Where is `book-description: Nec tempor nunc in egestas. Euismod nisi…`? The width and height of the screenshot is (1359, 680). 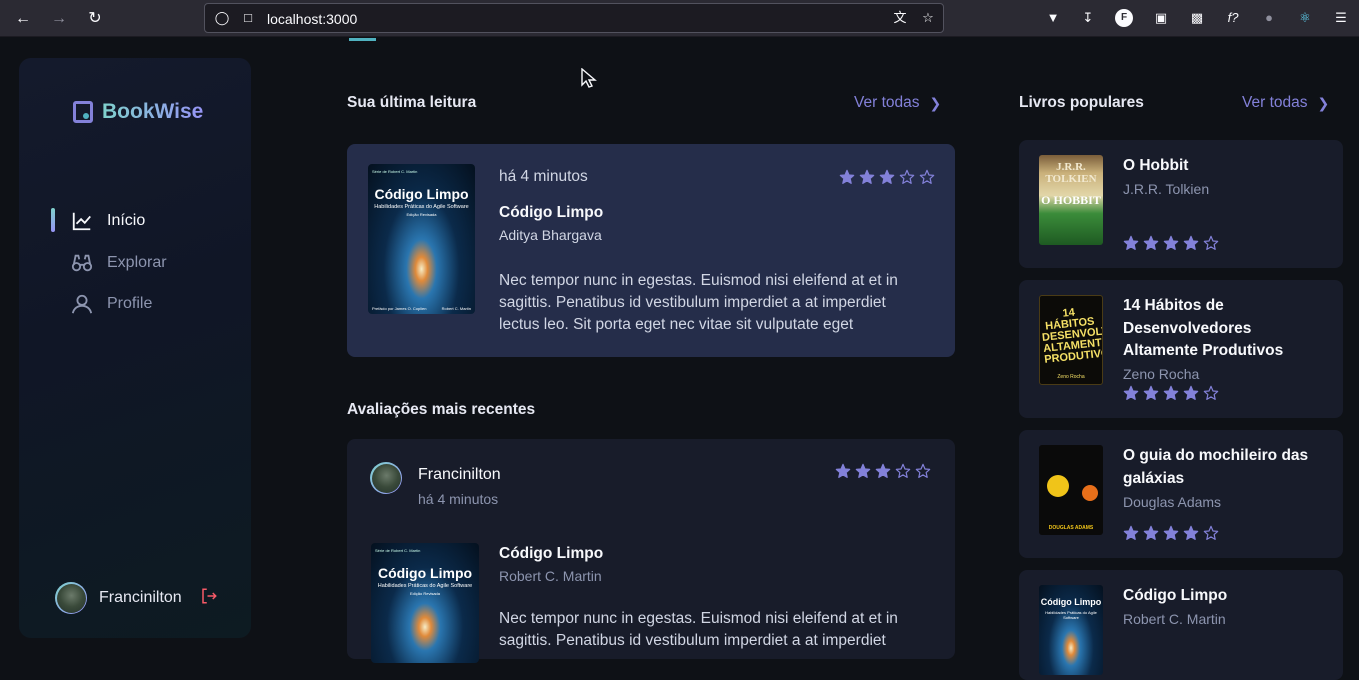 book-description: Nec tempor nunc in egestas. Euismod nisi… is located at coordinates (698, 302).